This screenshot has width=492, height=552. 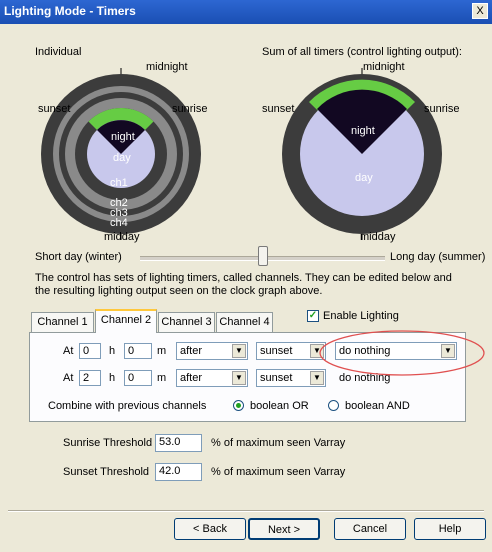 What do you see at coordinates (167, 67) in the screenshot?
I see `individual-midnight: midnight` at bounding box center [167, 67].